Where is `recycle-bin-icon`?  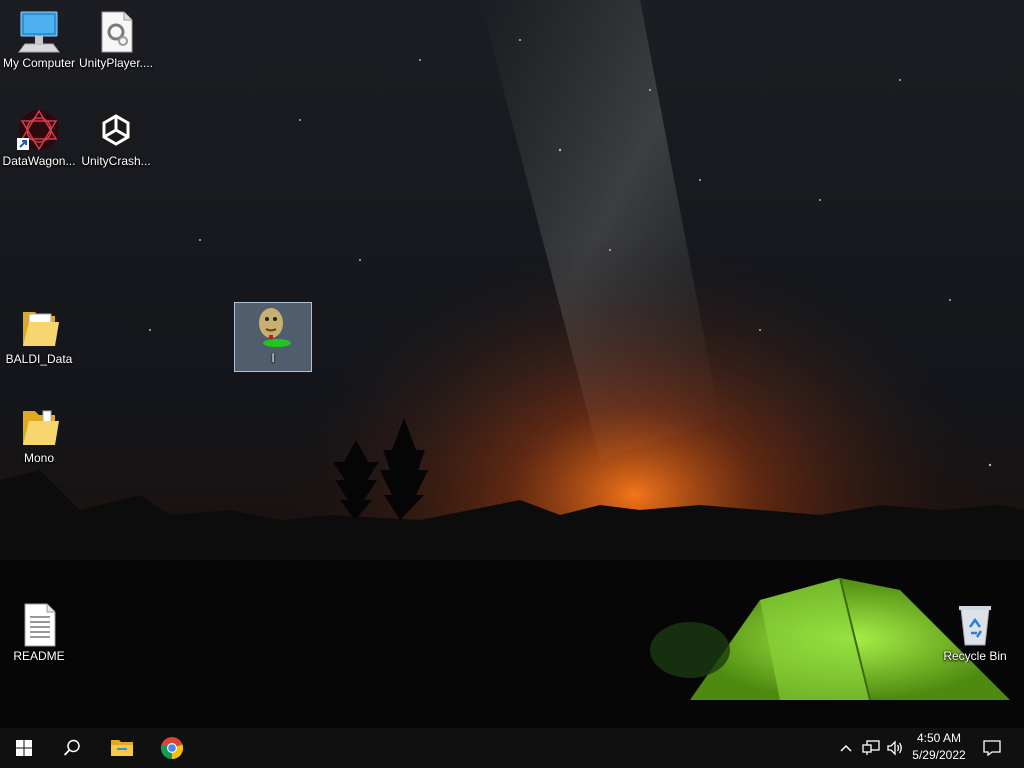
recycle-bin-icon is located at coordinates (975, 625).